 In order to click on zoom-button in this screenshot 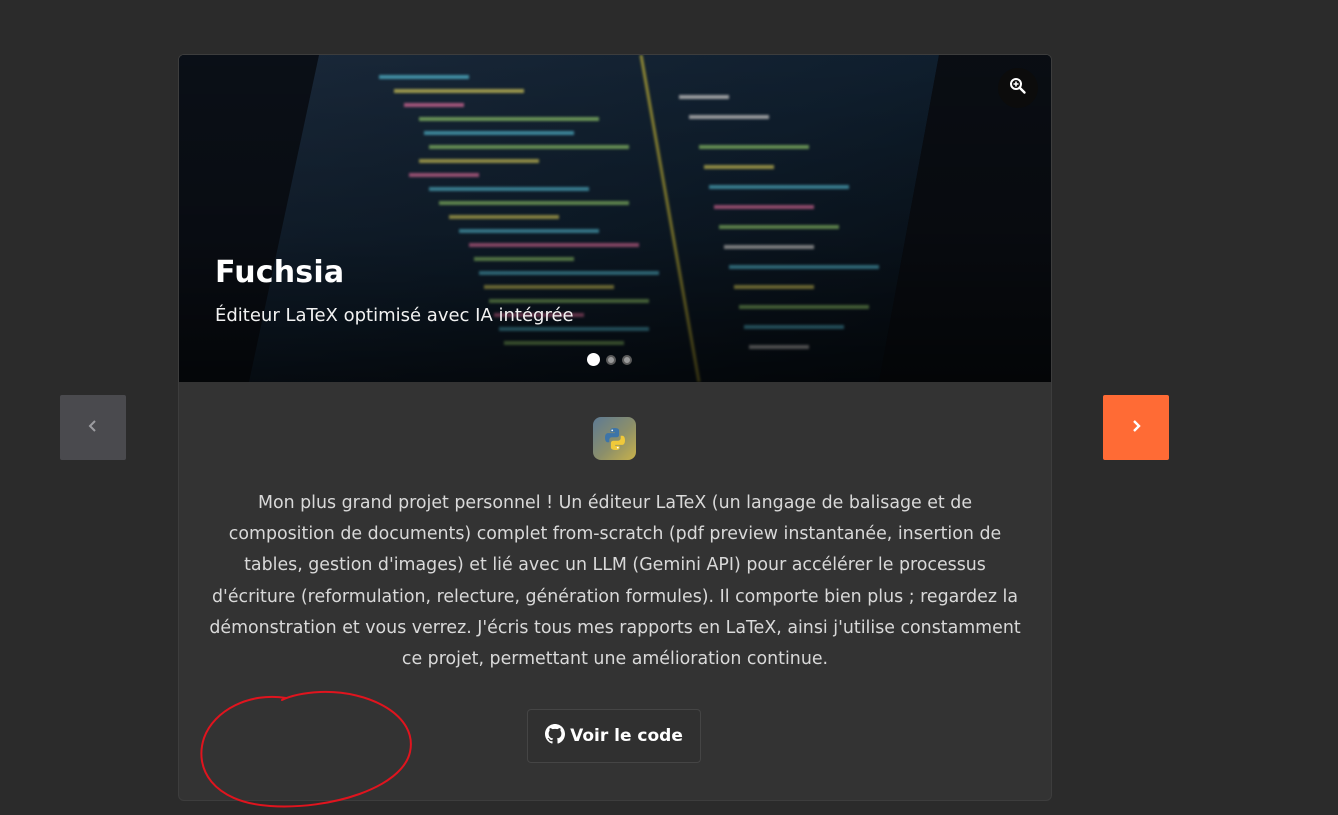, I will do `click(1018, 88)`.